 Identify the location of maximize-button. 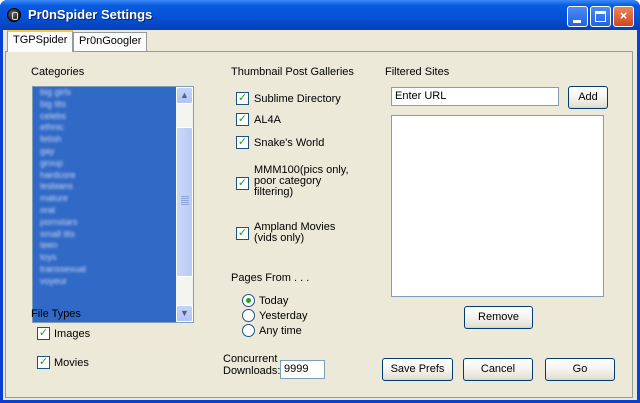
(600, 16).